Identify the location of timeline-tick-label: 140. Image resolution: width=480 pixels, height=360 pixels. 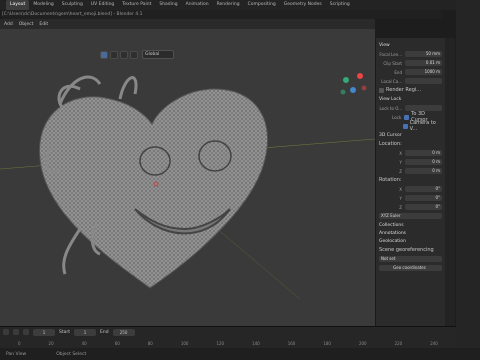
(256, 343).